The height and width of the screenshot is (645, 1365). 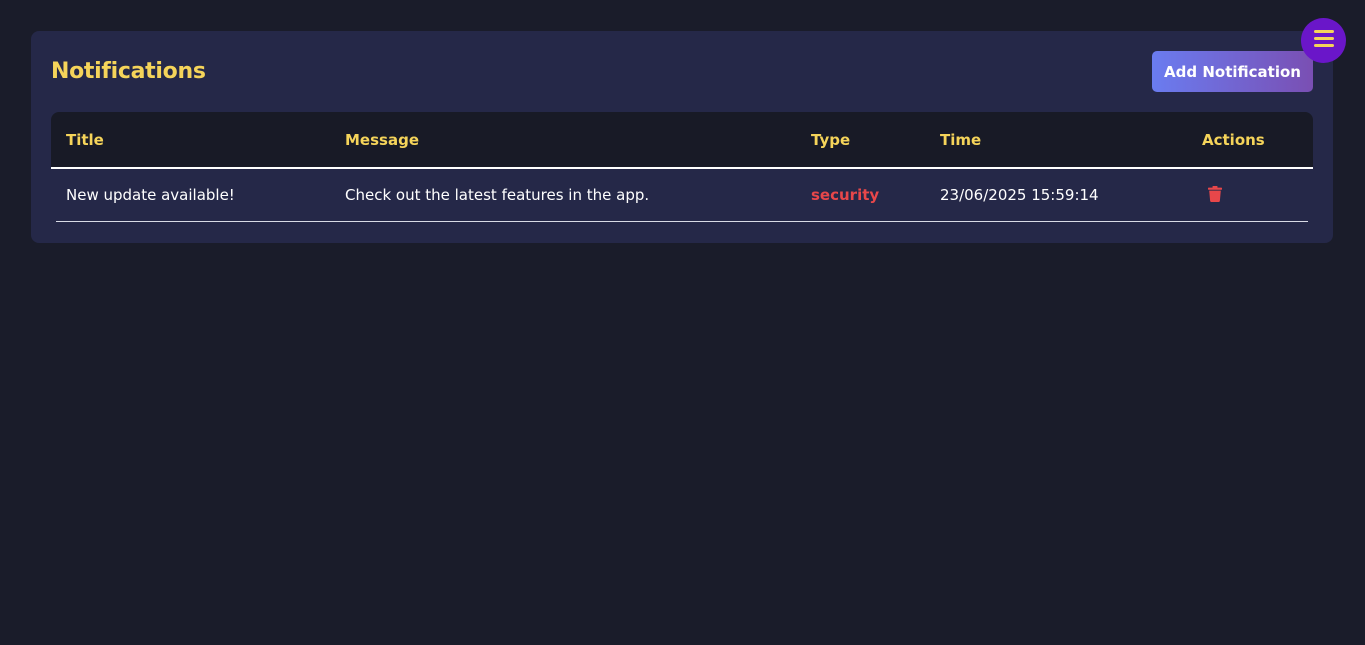 I want to click on column-header-title: Title, so click(x=85, y=140).